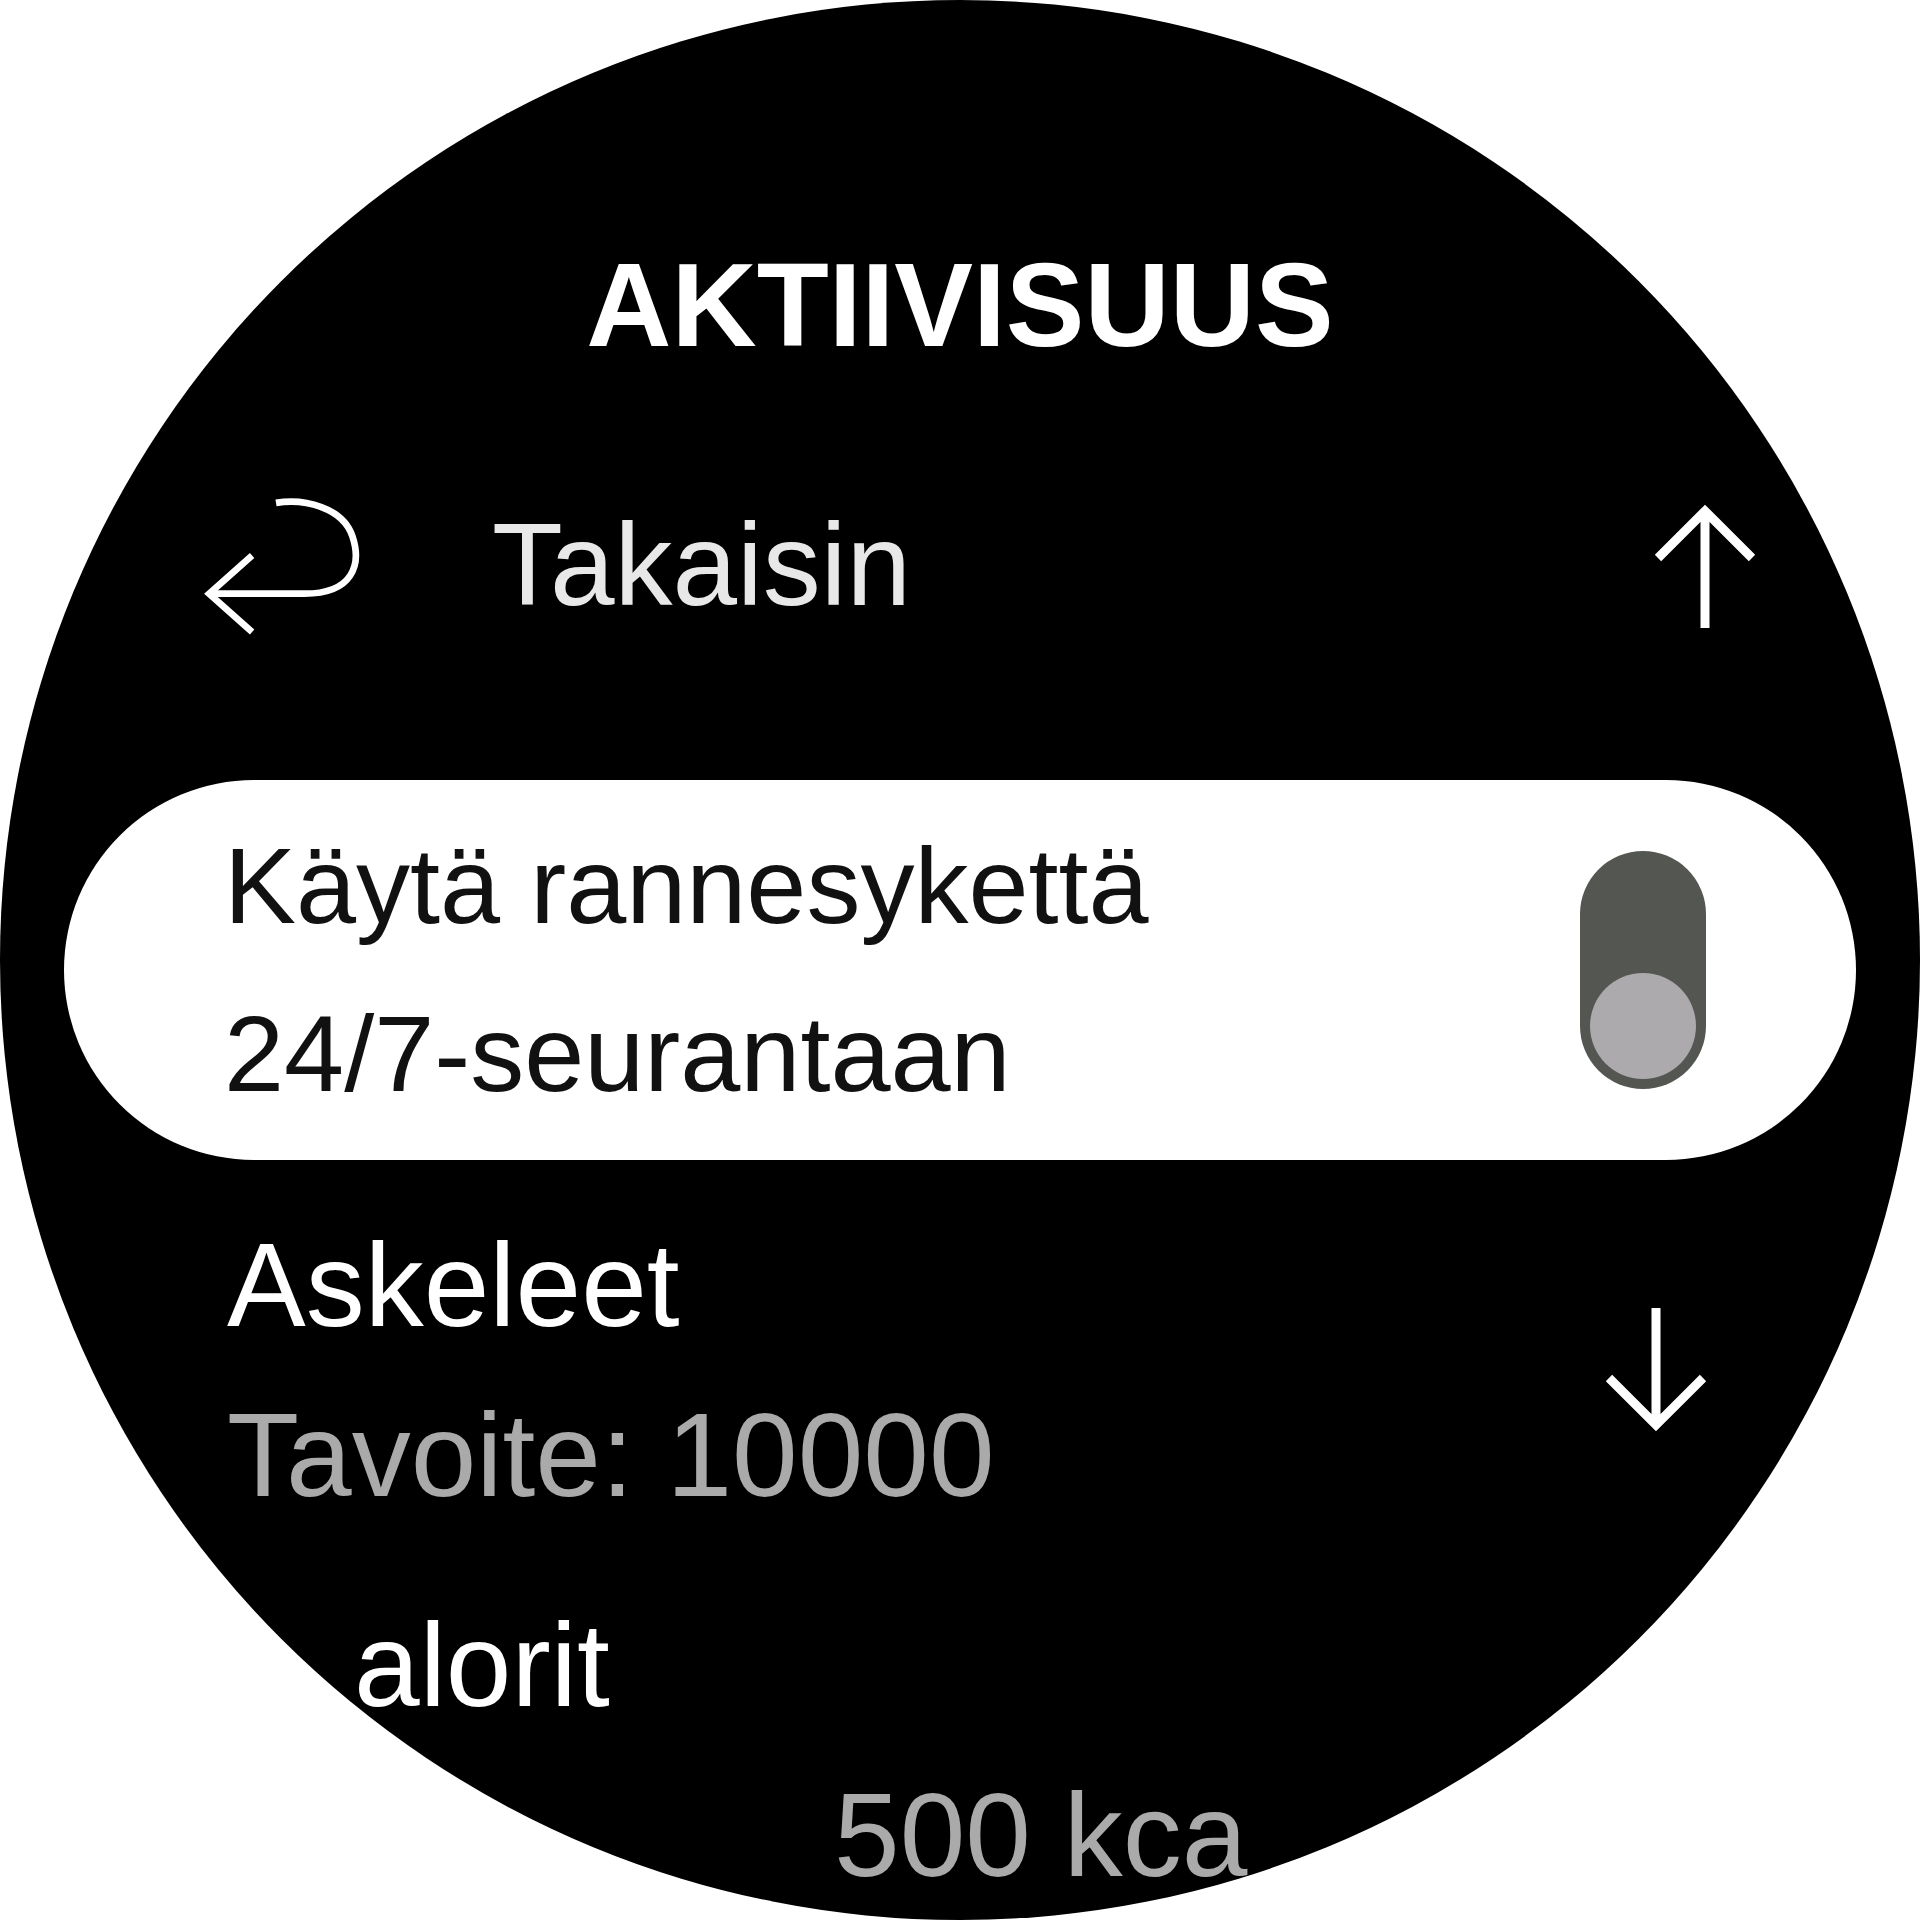 Image resolution: width=1920 pixels, height=1920 pixels. What do you see at coordinates (482, 1665) in the screenshot?
I see `goal-title: alorit` at bounding box center [482, 1665].